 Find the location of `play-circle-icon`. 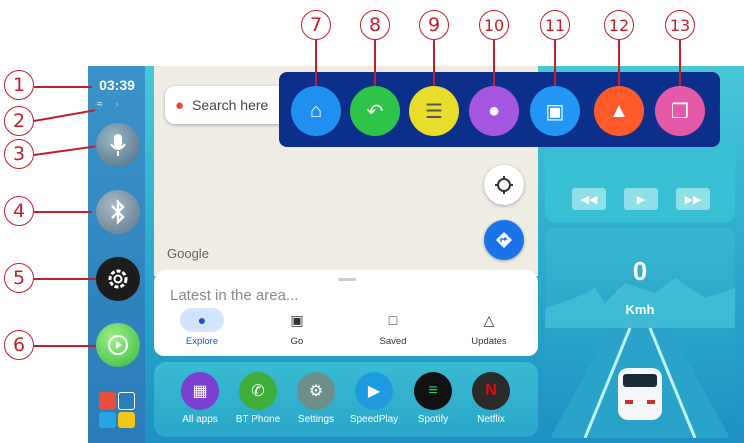

play-circle-icon is located at coordinates (118, 345).